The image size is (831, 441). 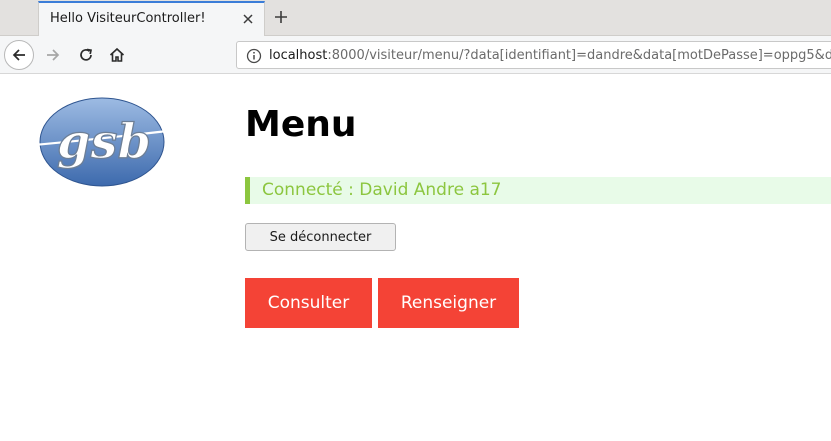 I want to click on info-icon, so click(x=254, y=56).